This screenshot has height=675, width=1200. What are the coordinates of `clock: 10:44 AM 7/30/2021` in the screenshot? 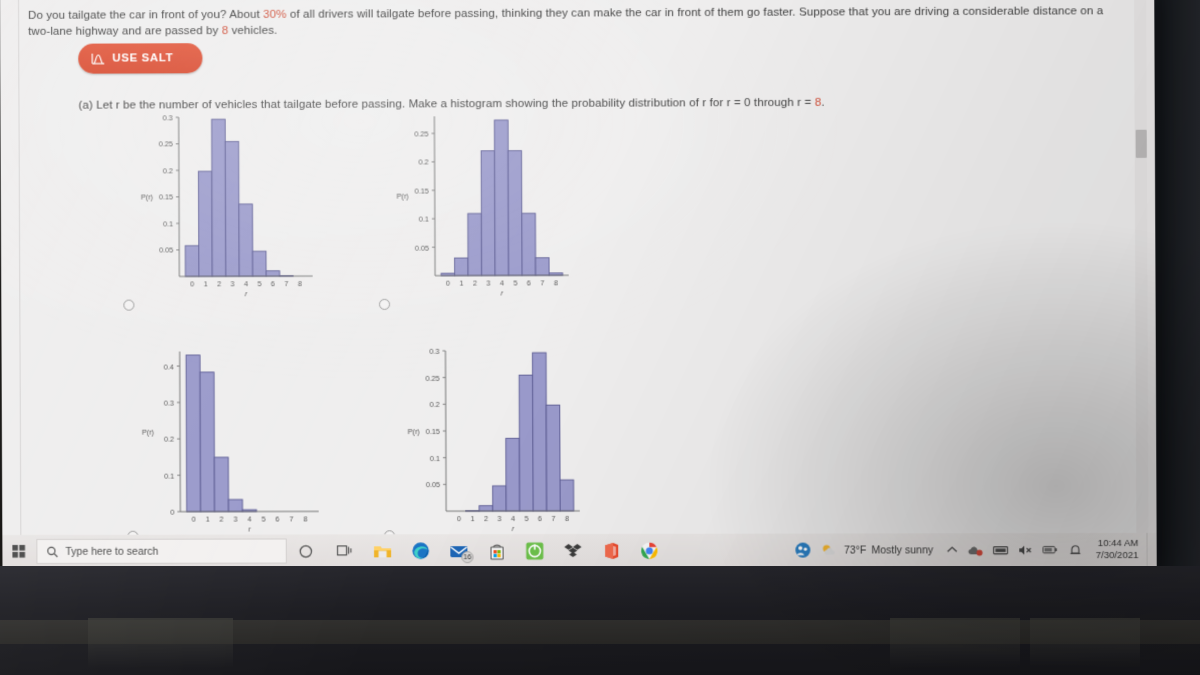 It's located at (1117, 549).